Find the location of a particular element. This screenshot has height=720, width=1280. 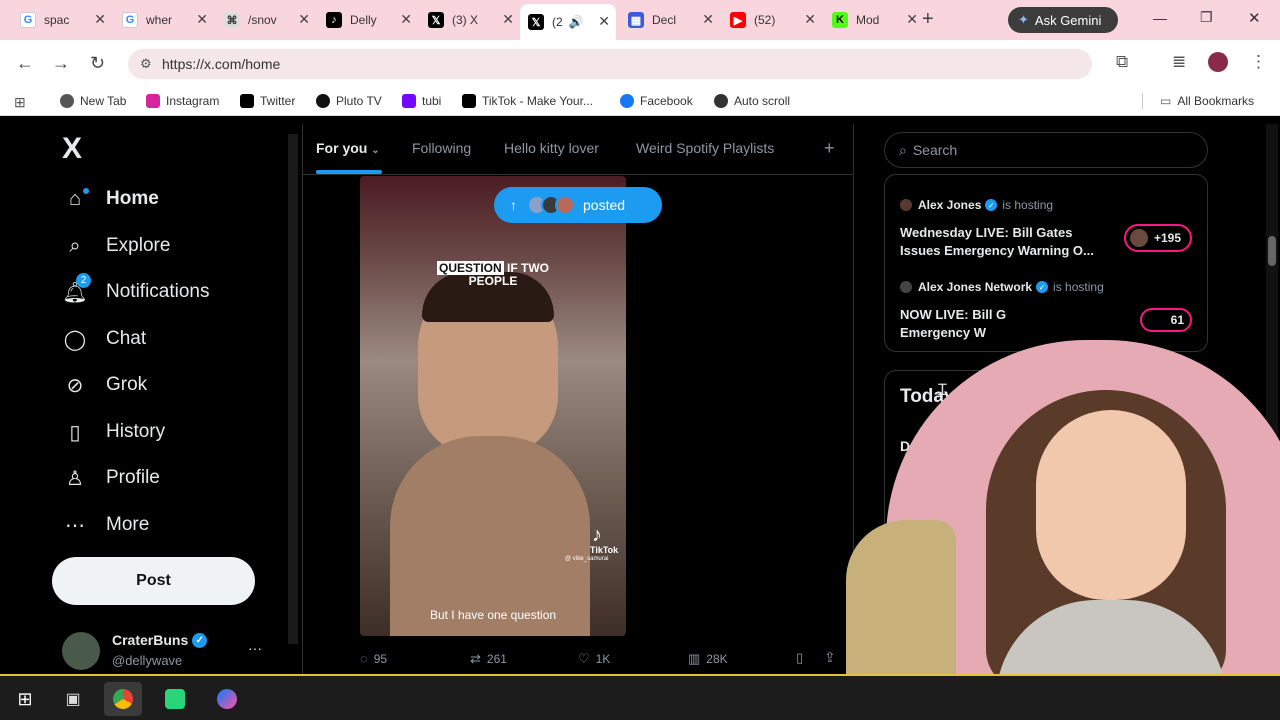

browser-tab-active: 𝕏 (2 🔊 ✕ is located at coordinates (568, 22).